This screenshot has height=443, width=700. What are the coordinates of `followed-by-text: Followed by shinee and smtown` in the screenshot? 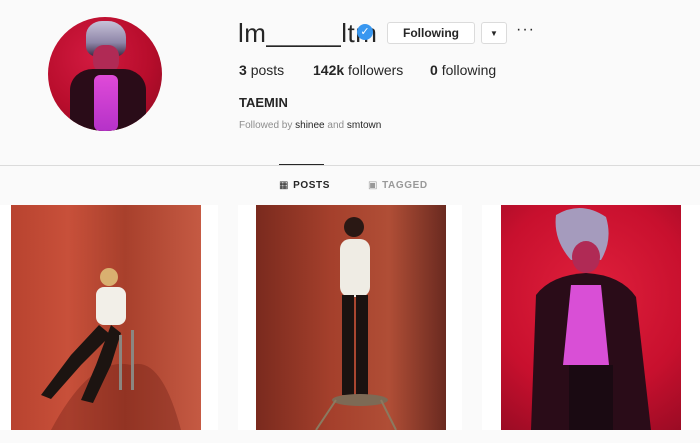 It's located at (310, 125).